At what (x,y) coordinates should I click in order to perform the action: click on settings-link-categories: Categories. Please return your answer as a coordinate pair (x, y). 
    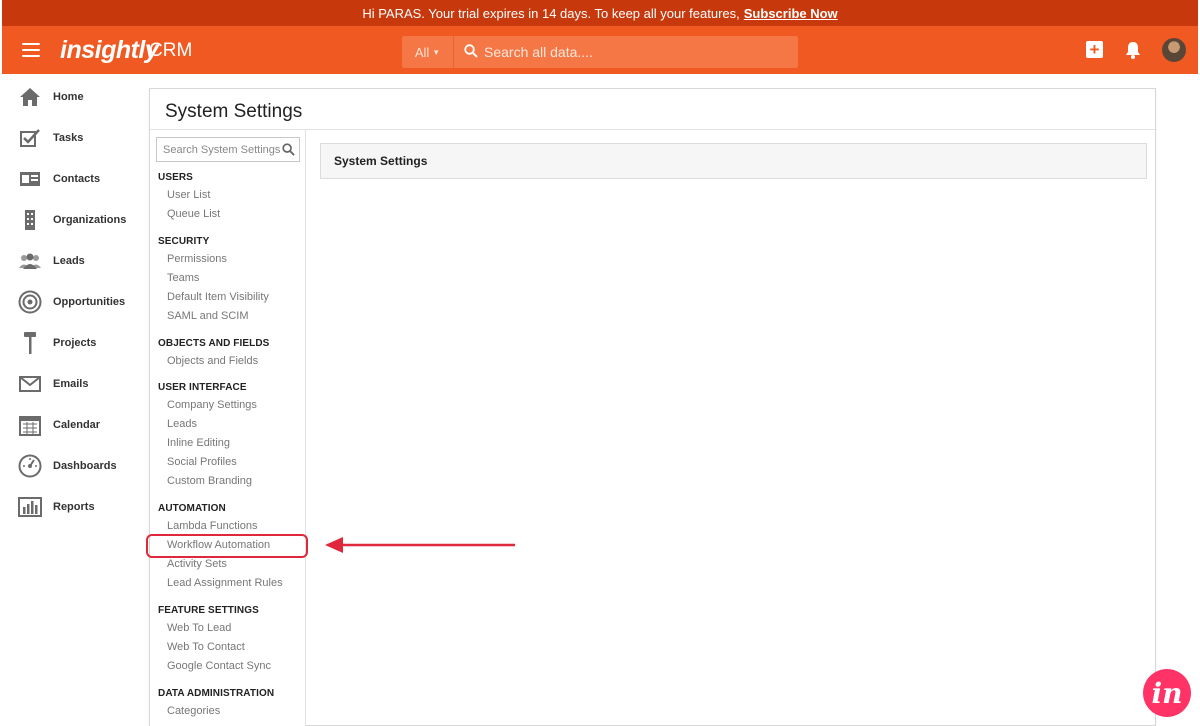
    Looking at the image, I should click on (193, 711).